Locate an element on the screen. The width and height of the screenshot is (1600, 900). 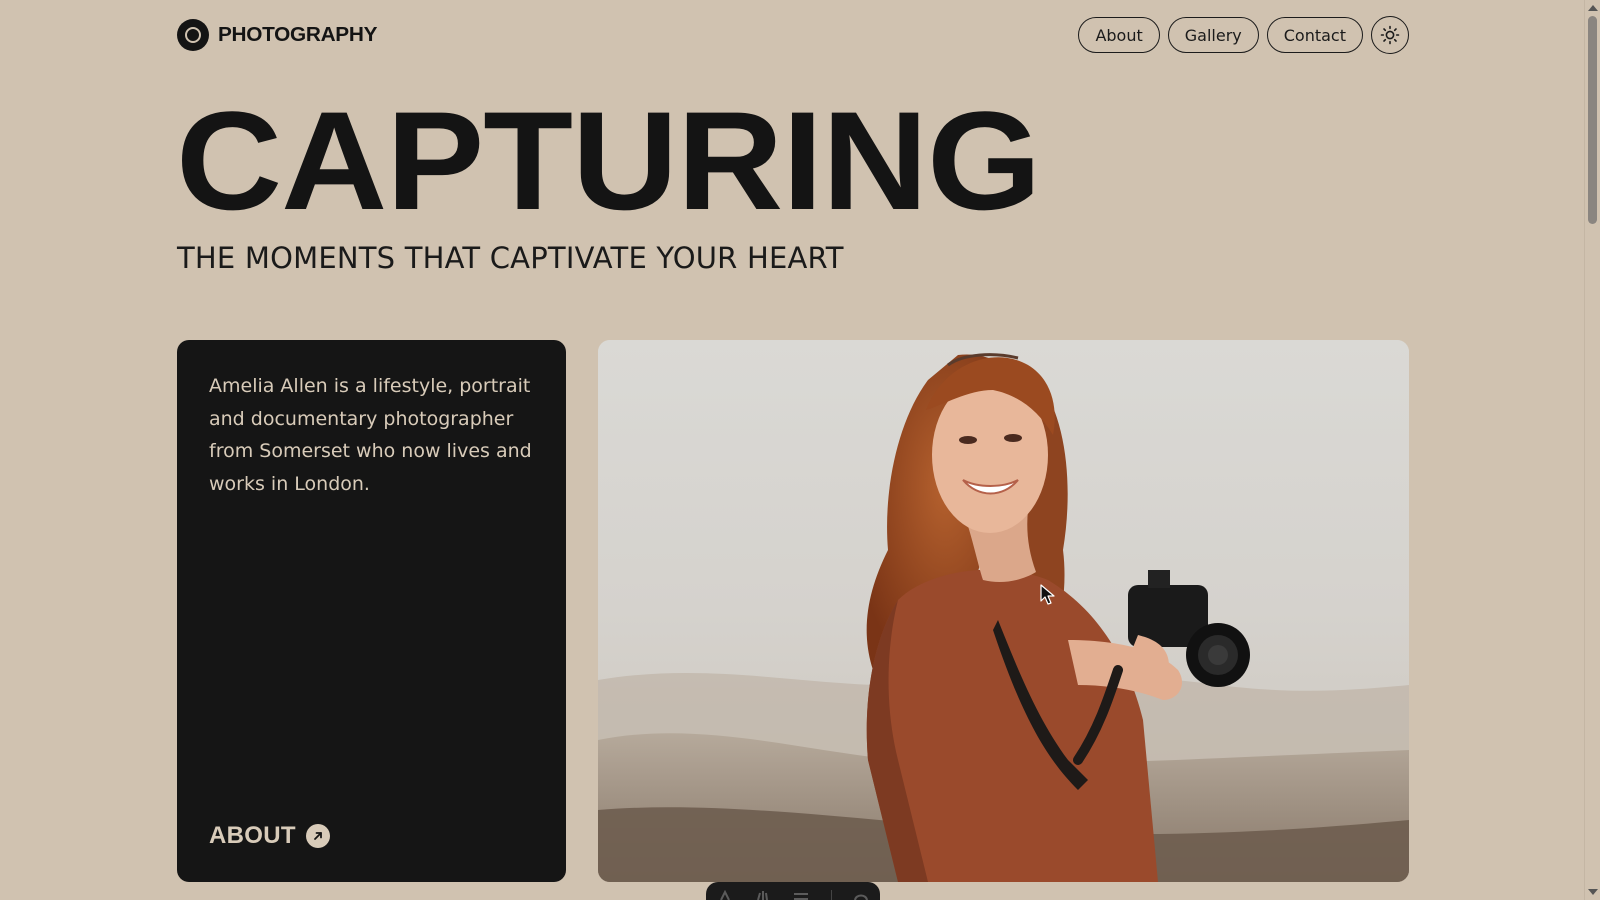
hand-icon is located at coordinates (763, 895).